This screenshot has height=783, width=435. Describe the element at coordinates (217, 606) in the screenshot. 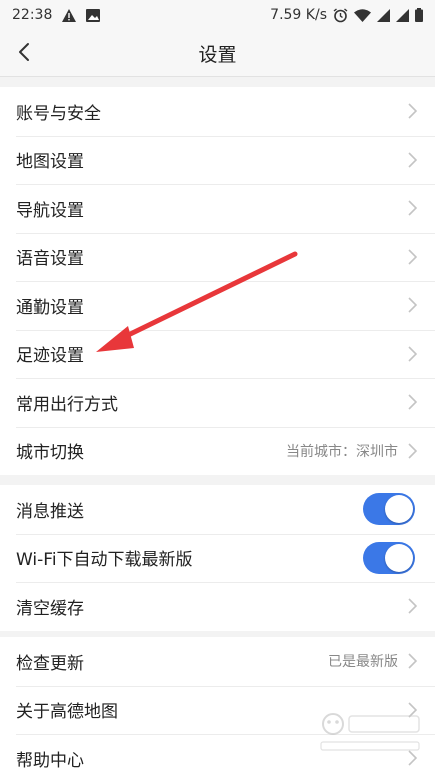

I see `settings-row: 清空缓存` at that location.